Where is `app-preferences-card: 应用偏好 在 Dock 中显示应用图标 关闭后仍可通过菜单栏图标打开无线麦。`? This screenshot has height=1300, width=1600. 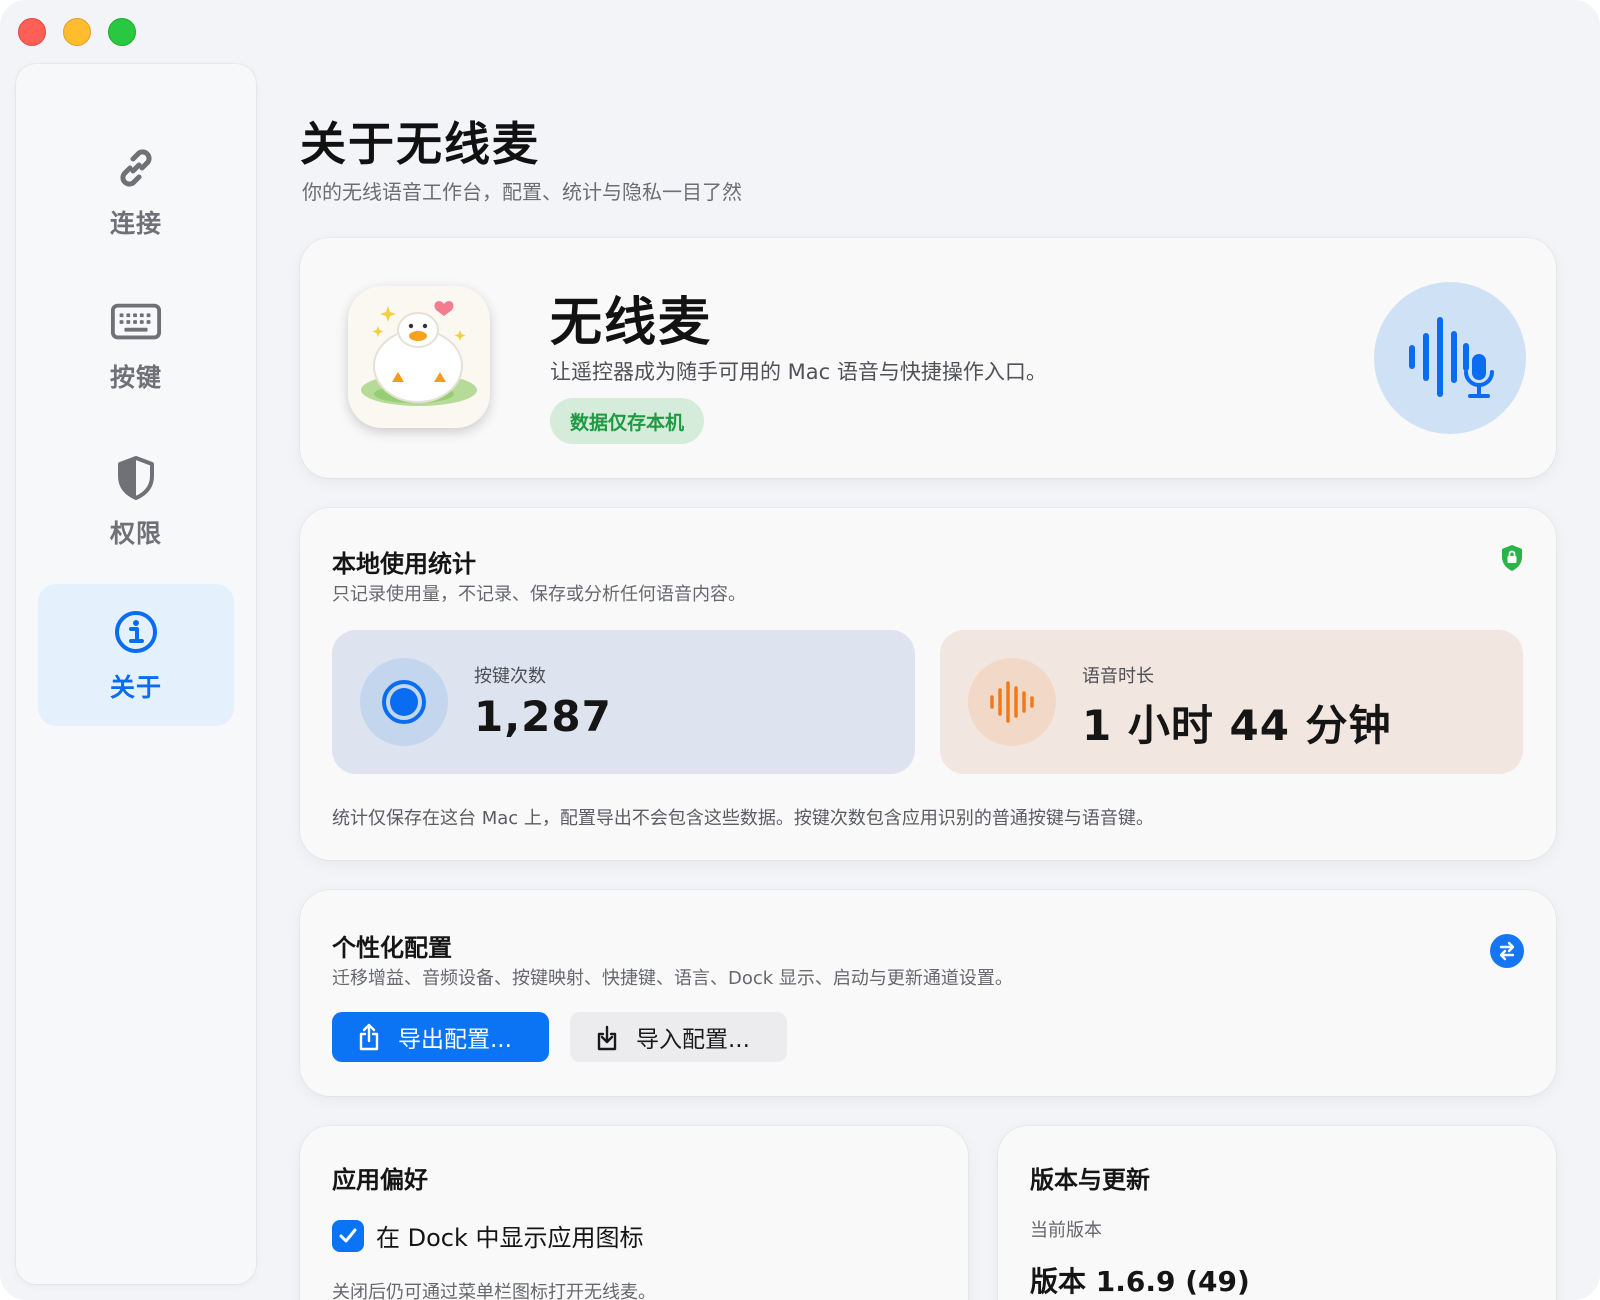
app-preferences-card: 应用偏好 在 Dock 中显示应用图标 关闭后仍可通过菜单栏图标打开无线麦。 is located at coordinates (634, 1213).